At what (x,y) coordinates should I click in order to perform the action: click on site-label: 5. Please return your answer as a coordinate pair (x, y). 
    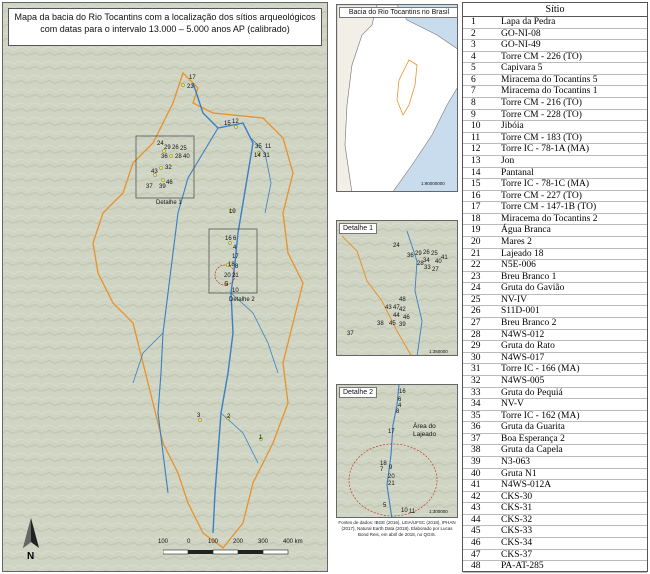
    Looking at the image, I should click on (385, 506).